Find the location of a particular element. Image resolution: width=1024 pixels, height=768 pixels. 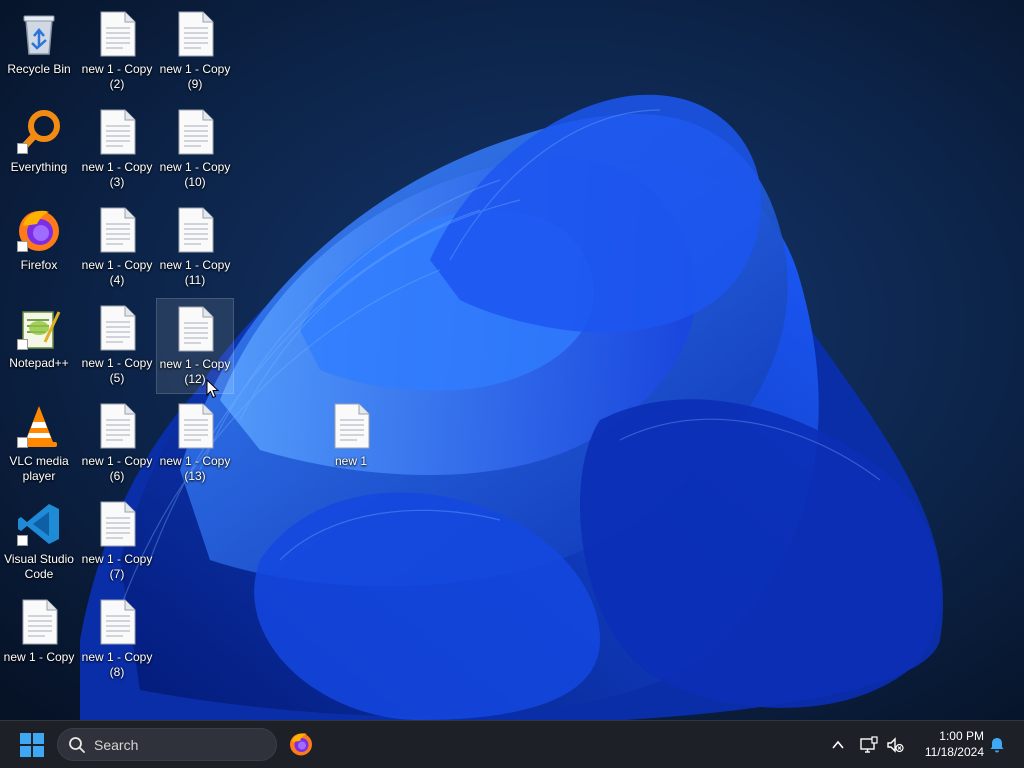

clock-date: 11/18/2024 is located at coordinates (954, 752).